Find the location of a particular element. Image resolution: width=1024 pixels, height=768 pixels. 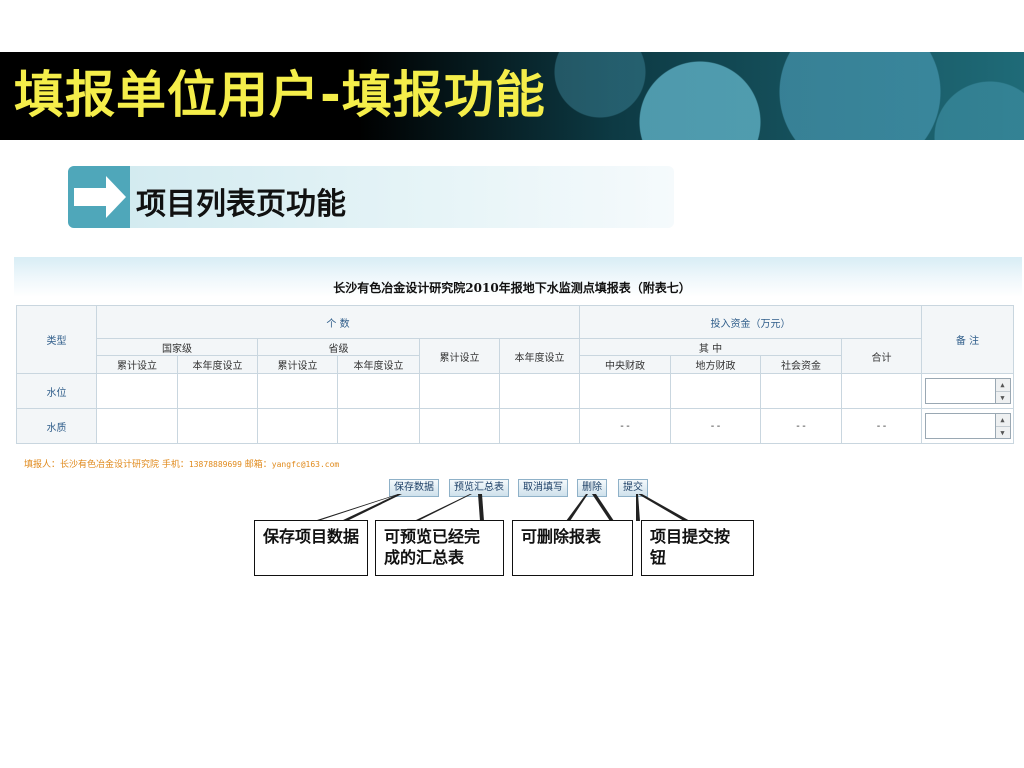

row-label: 水位 is located at coordinates (56, 391).